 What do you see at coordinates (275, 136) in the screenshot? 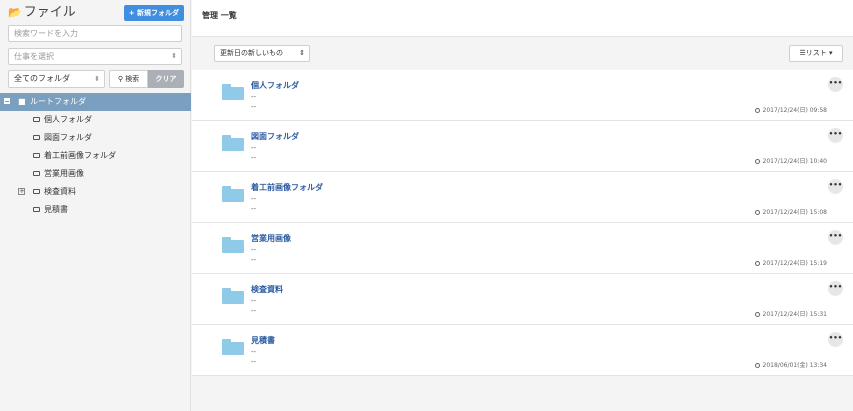
I see `folder-name: 図面フォルダ` at bounding box center [275, 136].